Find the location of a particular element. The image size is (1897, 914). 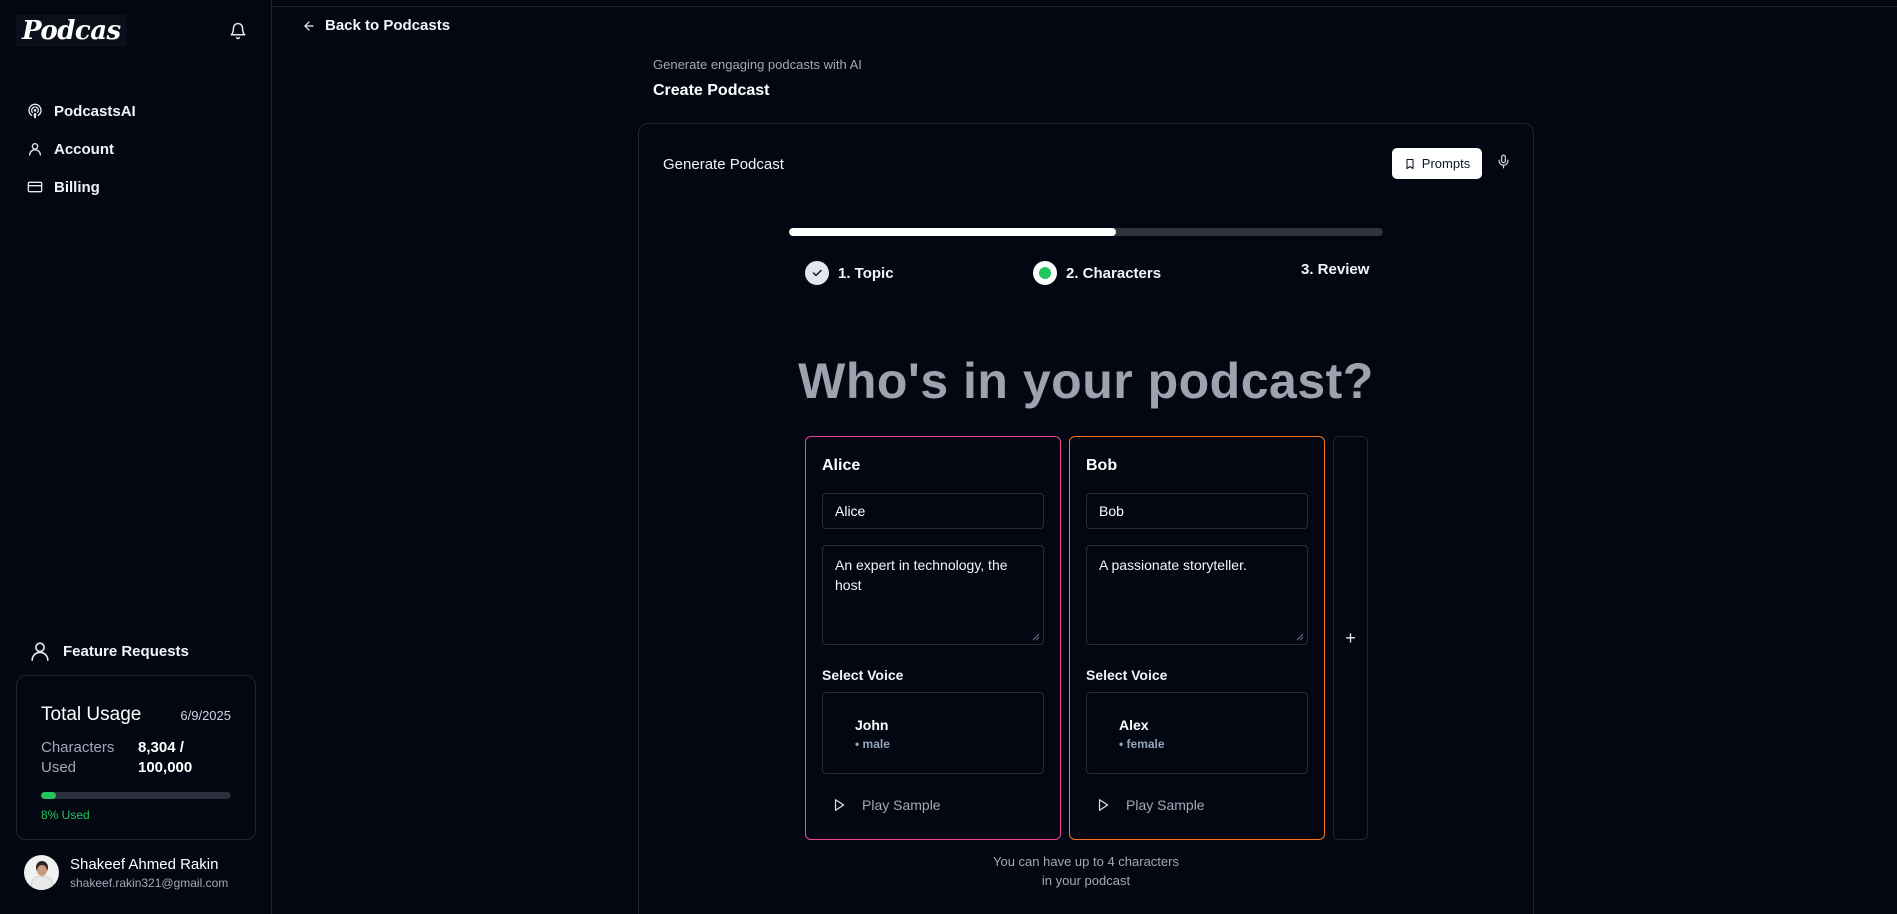

voice-selector: Alex • female is located at coordinates (1197, 733).